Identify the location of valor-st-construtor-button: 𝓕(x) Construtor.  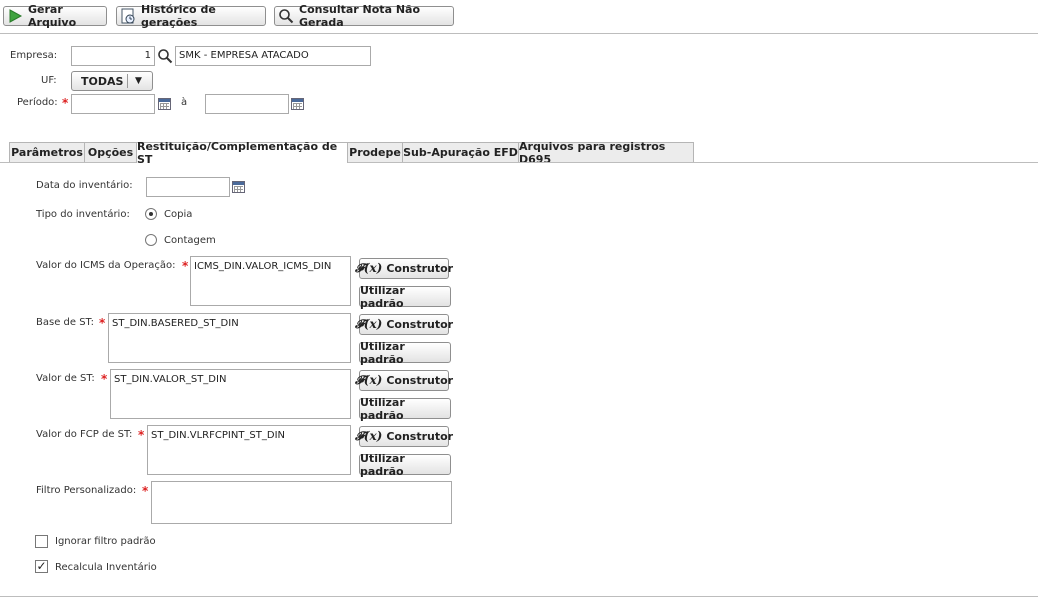
(404, 380).